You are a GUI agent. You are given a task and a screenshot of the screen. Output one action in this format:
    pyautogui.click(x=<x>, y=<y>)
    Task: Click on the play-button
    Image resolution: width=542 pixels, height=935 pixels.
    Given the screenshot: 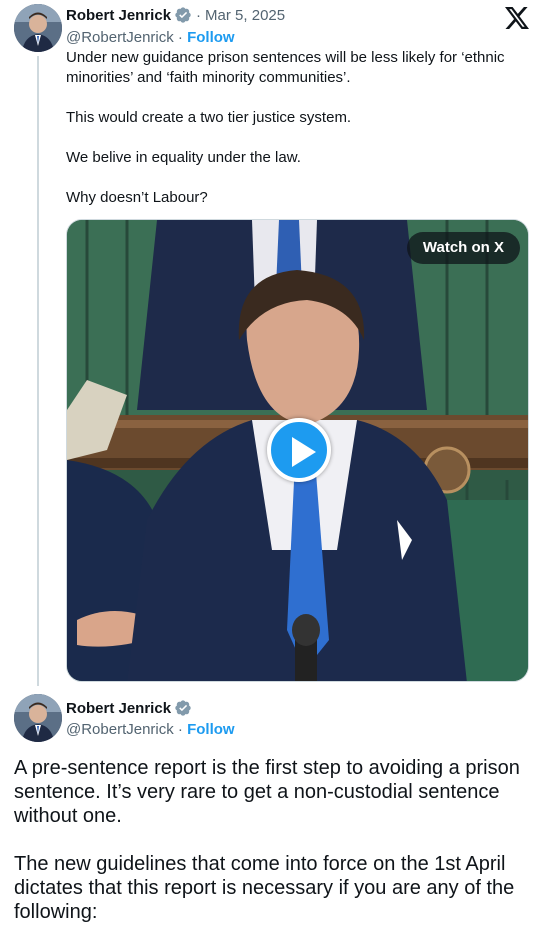 What is the action you would take?
    pyautogui.click(x=299, y=450)
    